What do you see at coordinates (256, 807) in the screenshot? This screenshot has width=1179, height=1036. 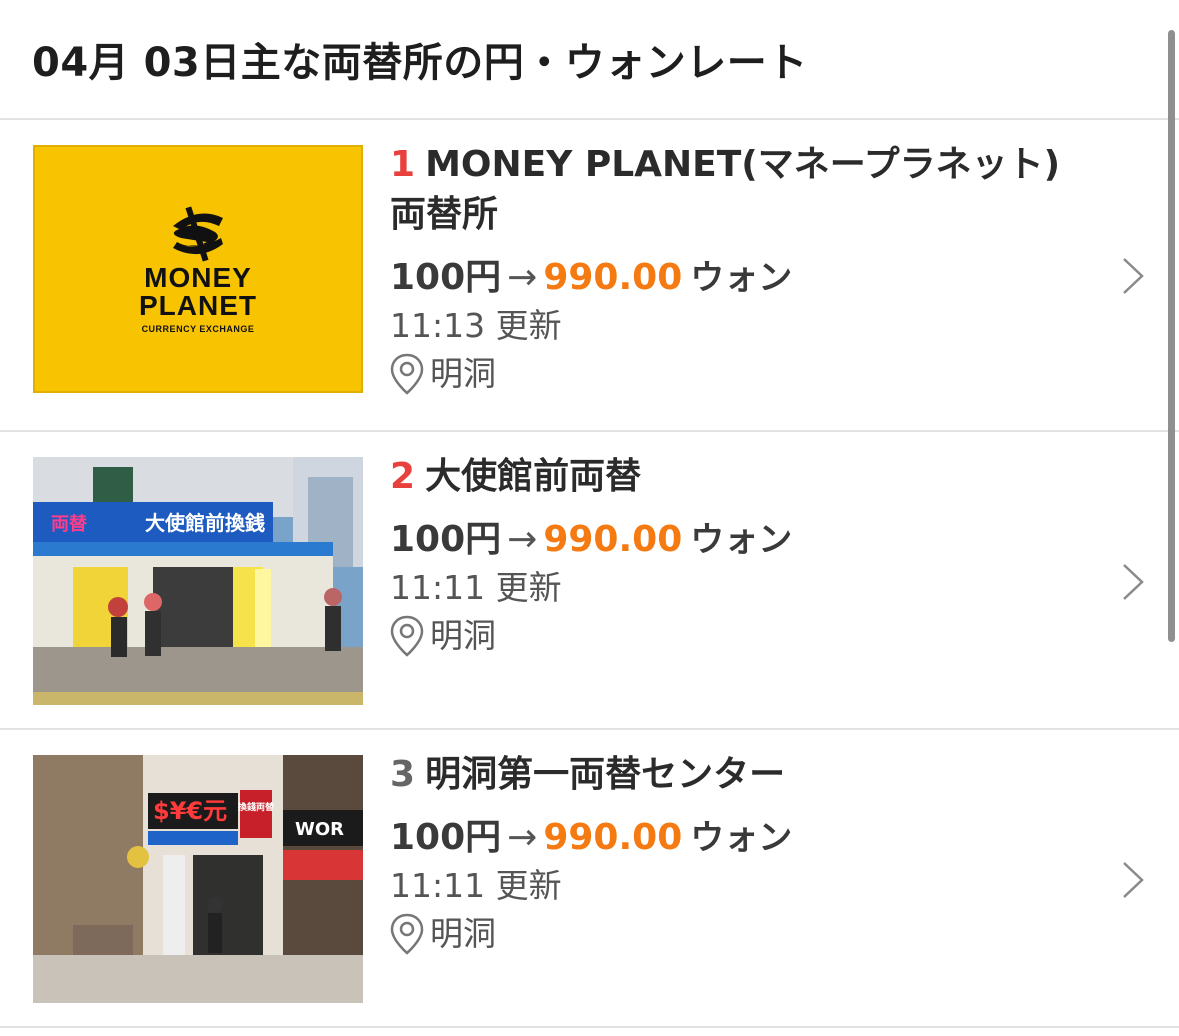 I see `photo-side-sign: 換錢両替` at bounding box center [256, 807].